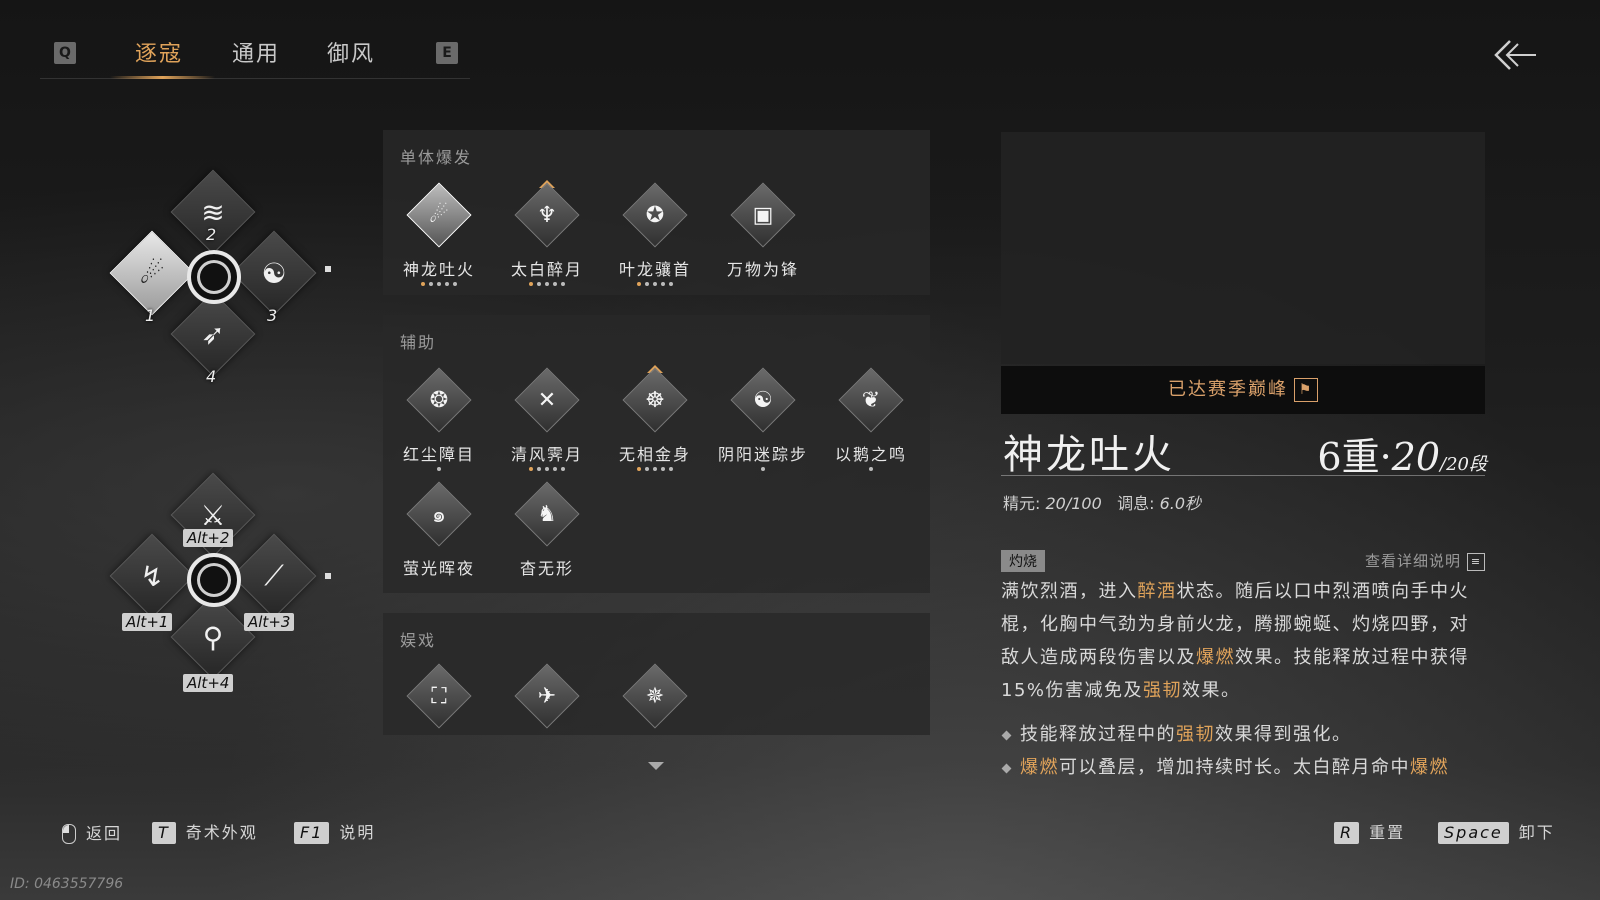 The height and width of the screenshot is (900, 1600). What do you see at coordinates (871, 420) in the screenshot?
I see `skill-card: ❦ 以鹅之鸣` at bounding box center [871, 420].